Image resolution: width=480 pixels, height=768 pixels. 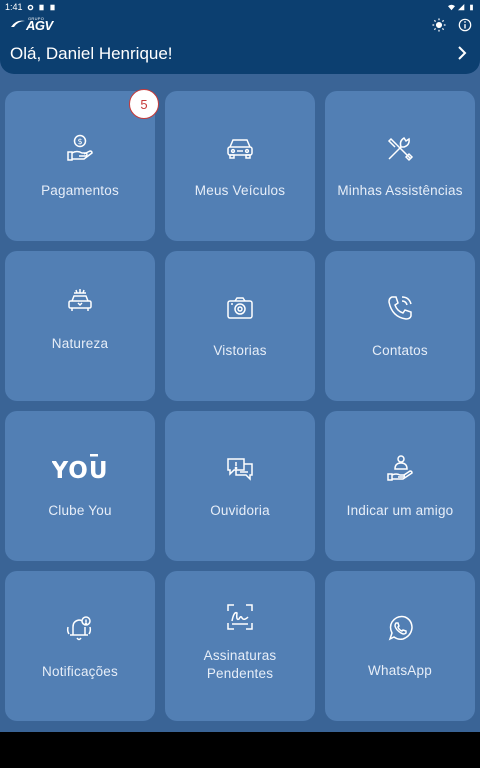 I want to click on tile-pagamentos: 5 $ Pagamentos, so click(x=82, y=165).